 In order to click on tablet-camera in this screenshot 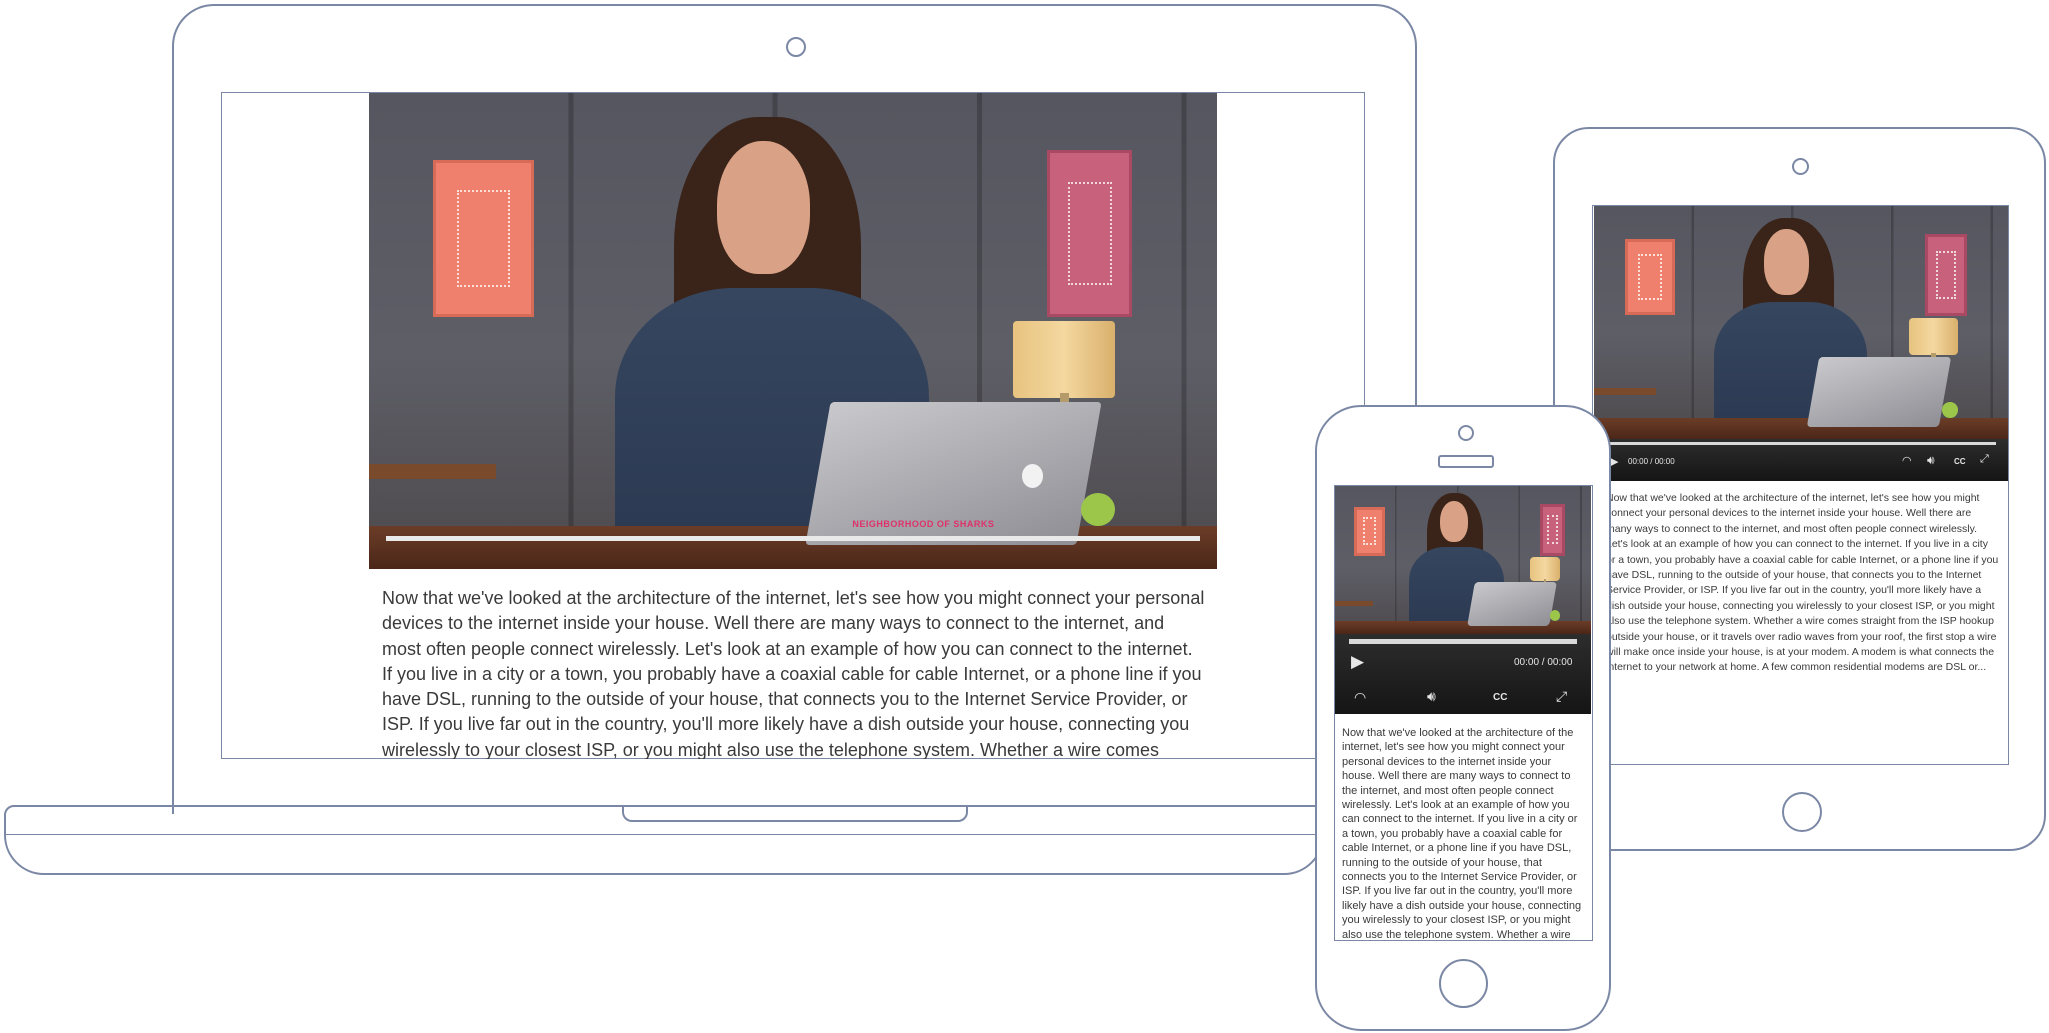, I will do `click(1800, 166)`.